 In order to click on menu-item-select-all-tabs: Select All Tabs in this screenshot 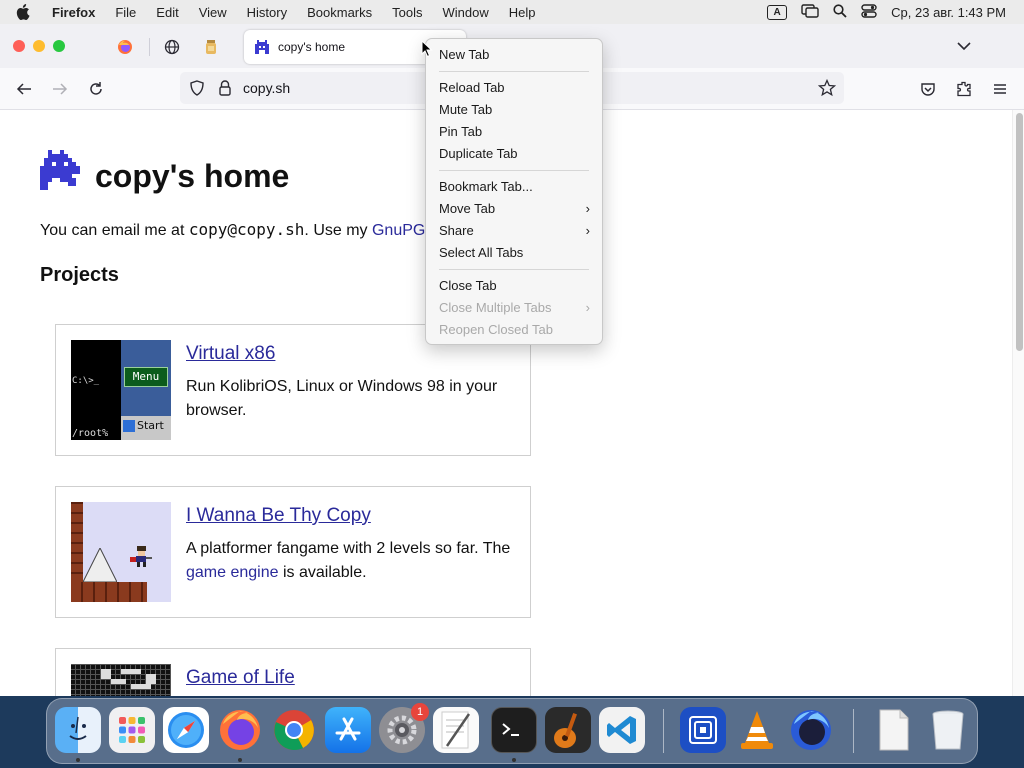, I will do `click(514, 253)`.